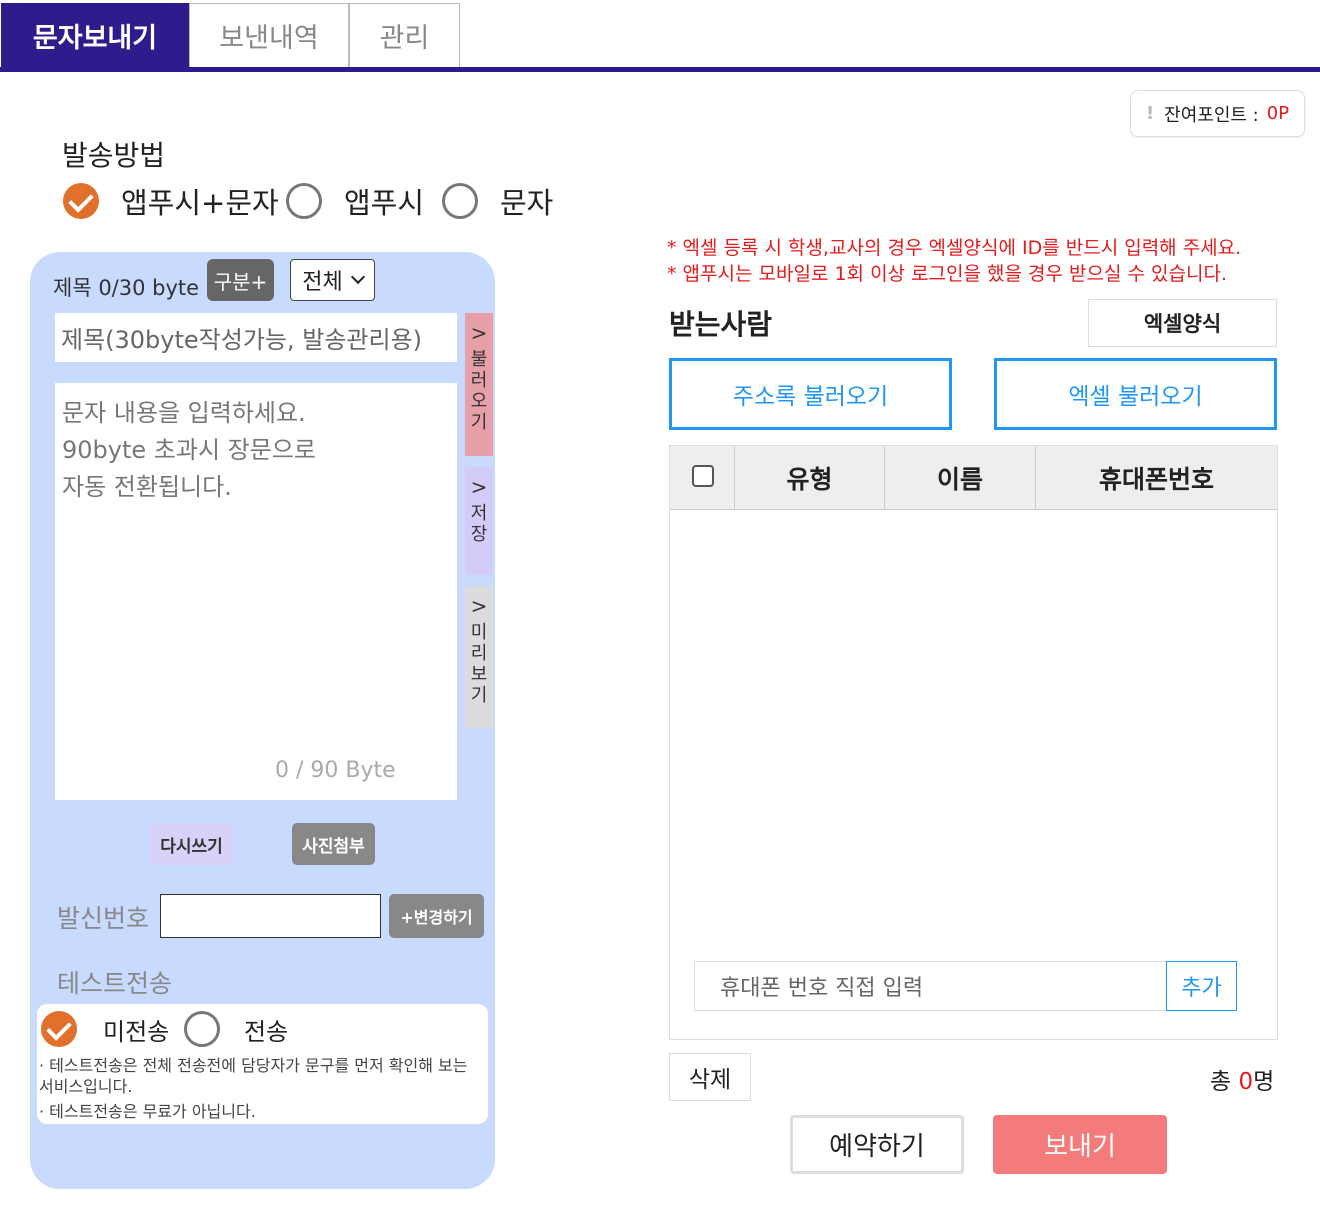 The height and width of the screenshot is (1215, 1320). I want to click on total-count: 총 0명, so click(1242, 1079).